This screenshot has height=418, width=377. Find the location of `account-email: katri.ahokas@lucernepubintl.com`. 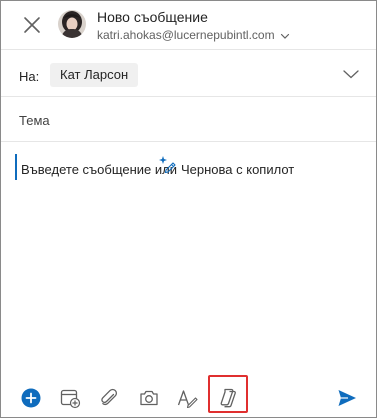

account-email: katri.ahokas@lucernepubintl.com is located at coordinates (186, 35).